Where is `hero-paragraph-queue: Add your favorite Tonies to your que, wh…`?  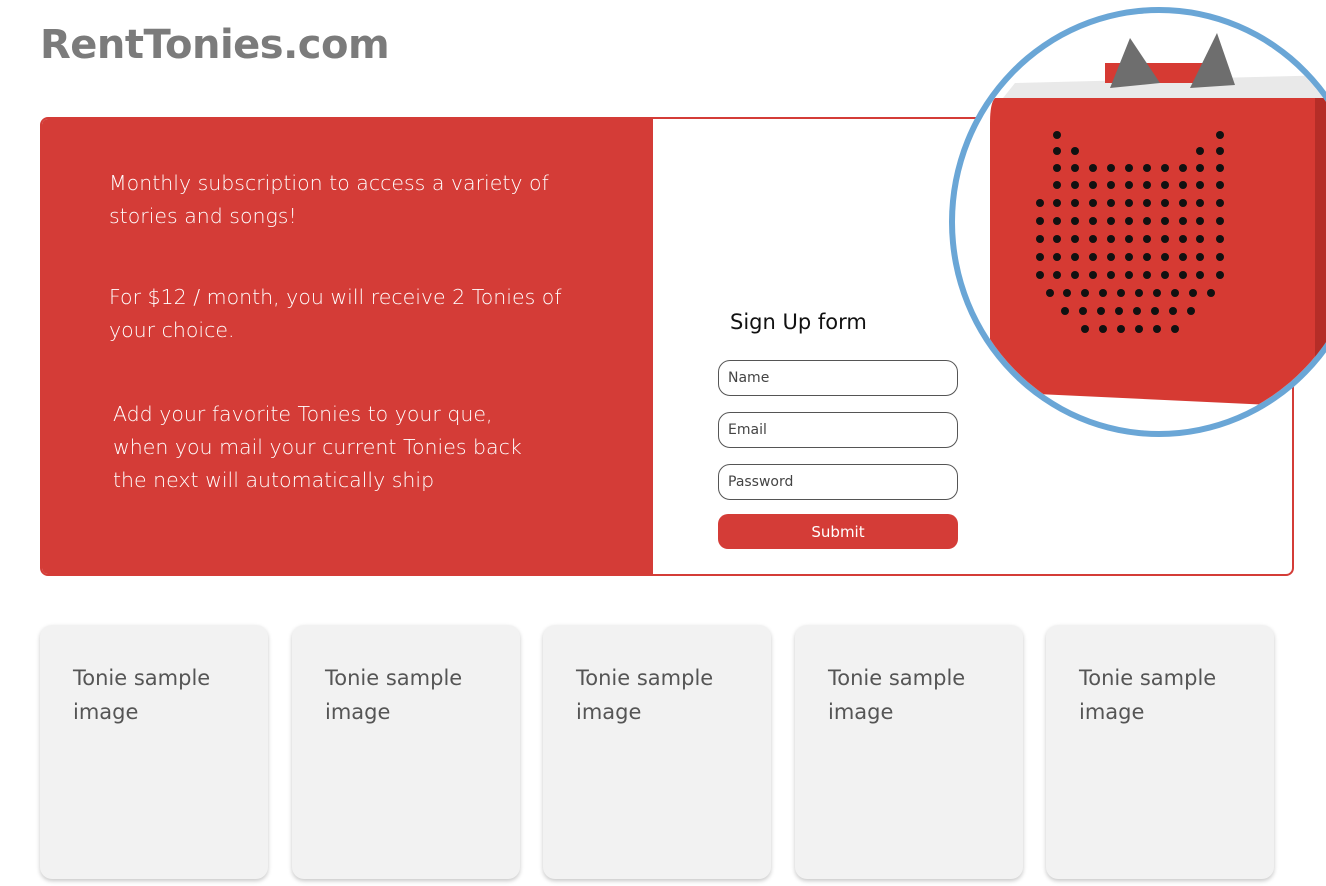
hero-paragraph-queue: Add your favorite Tonies to your que, wh… is located at coordinates (317, 447).